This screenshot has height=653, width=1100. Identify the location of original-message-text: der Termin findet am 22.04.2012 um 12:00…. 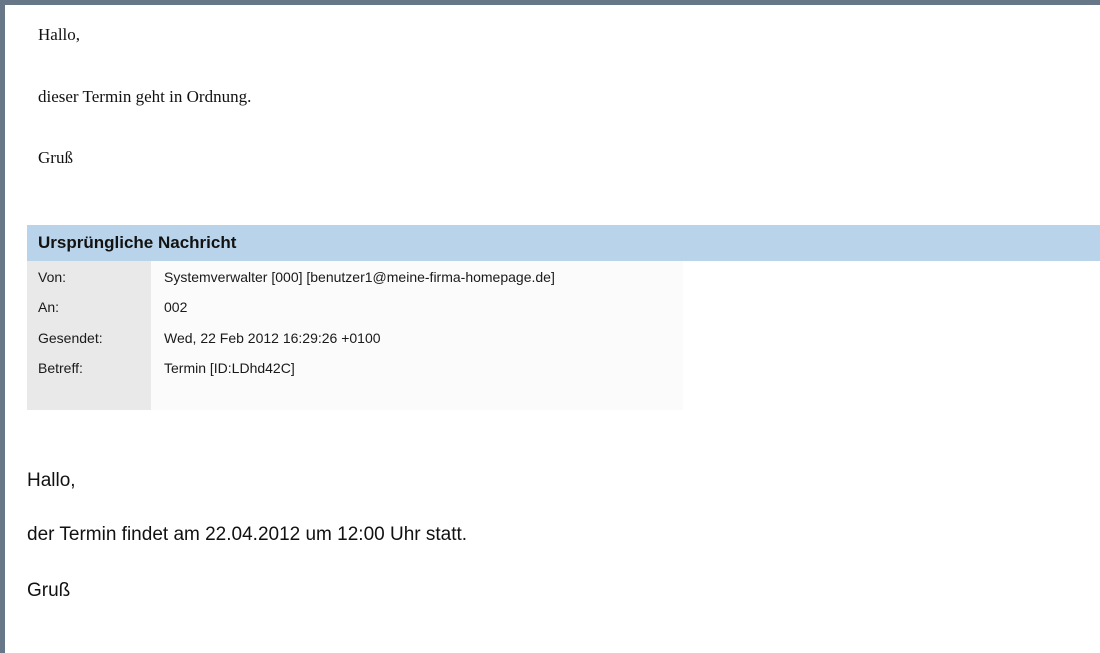
(247, 534).